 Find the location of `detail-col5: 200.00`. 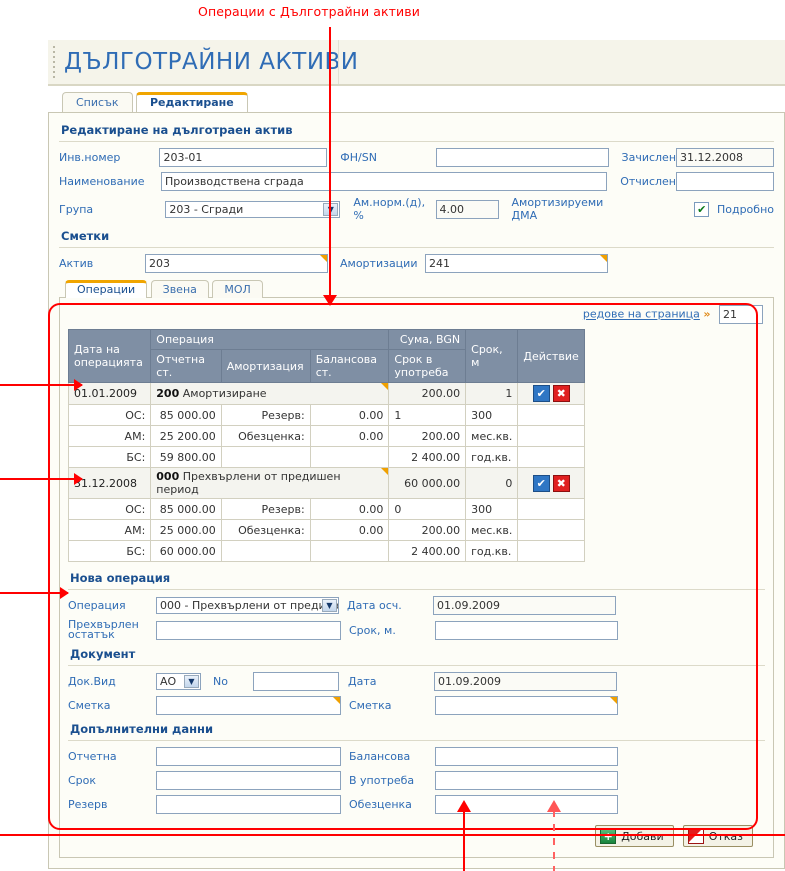

detail-col5: 200.00 is located at coordinates (427, 436).